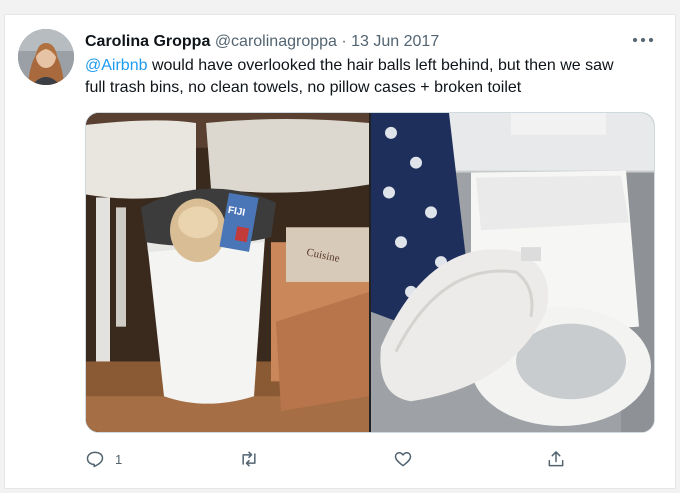 This screenshot has height=493, width=680. Describe the element at coordinates (395, 41) in the screenshot. I see `tweet-date: 13 Jun 2017` at that location.